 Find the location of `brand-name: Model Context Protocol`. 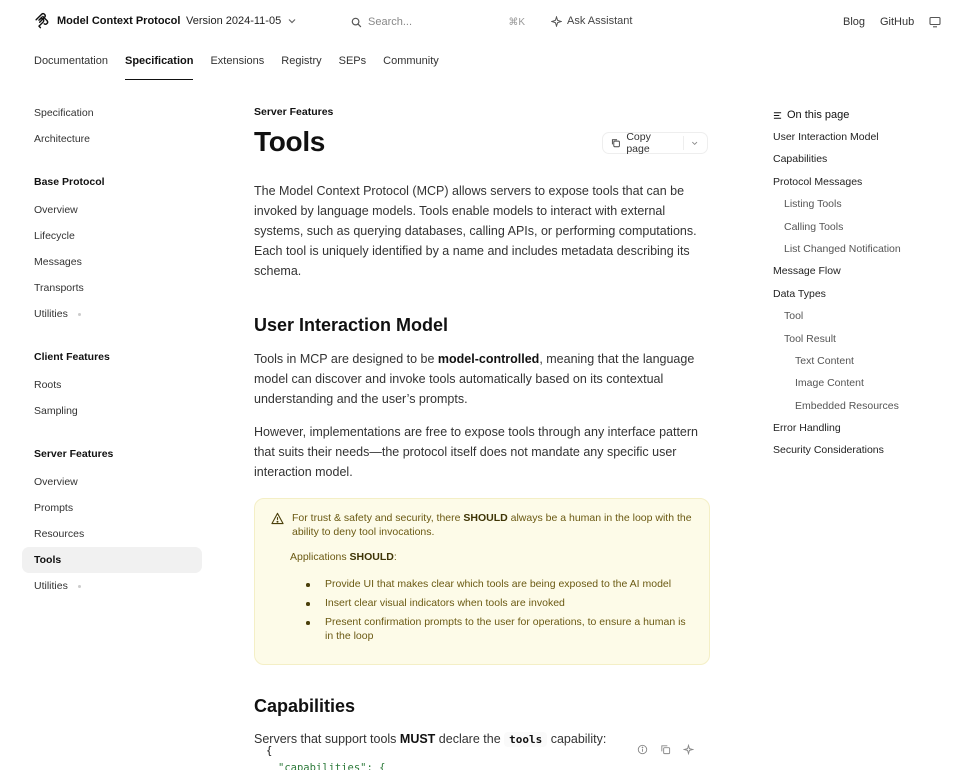

brand-name: Model Context Protocol is located at coordinates (119, 20).